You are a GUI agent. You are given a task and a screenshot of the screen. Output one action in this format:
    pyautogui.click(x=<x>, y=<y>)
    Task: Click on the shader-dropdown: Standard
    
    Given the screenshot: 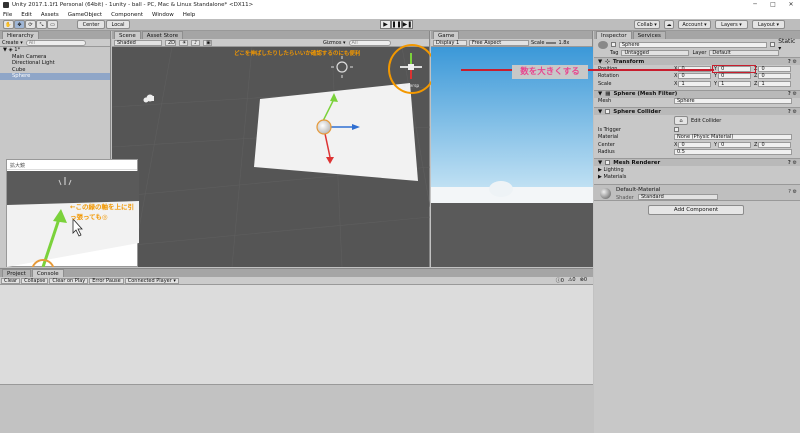 What is the action you would take?
    pyautogui.click(x=678, y=197)
    